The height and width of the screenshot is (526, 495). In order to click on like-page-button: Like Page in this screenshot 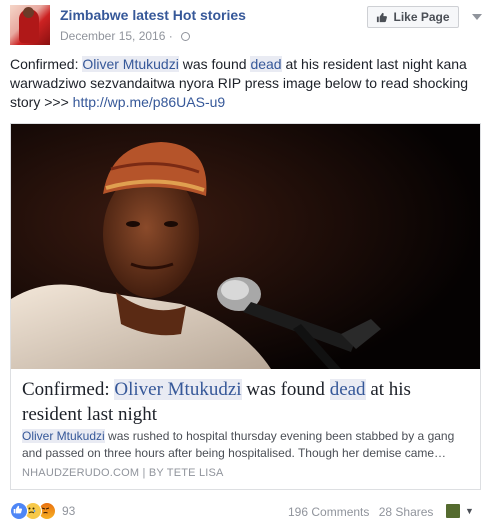, I will do `click(413, 17)`.